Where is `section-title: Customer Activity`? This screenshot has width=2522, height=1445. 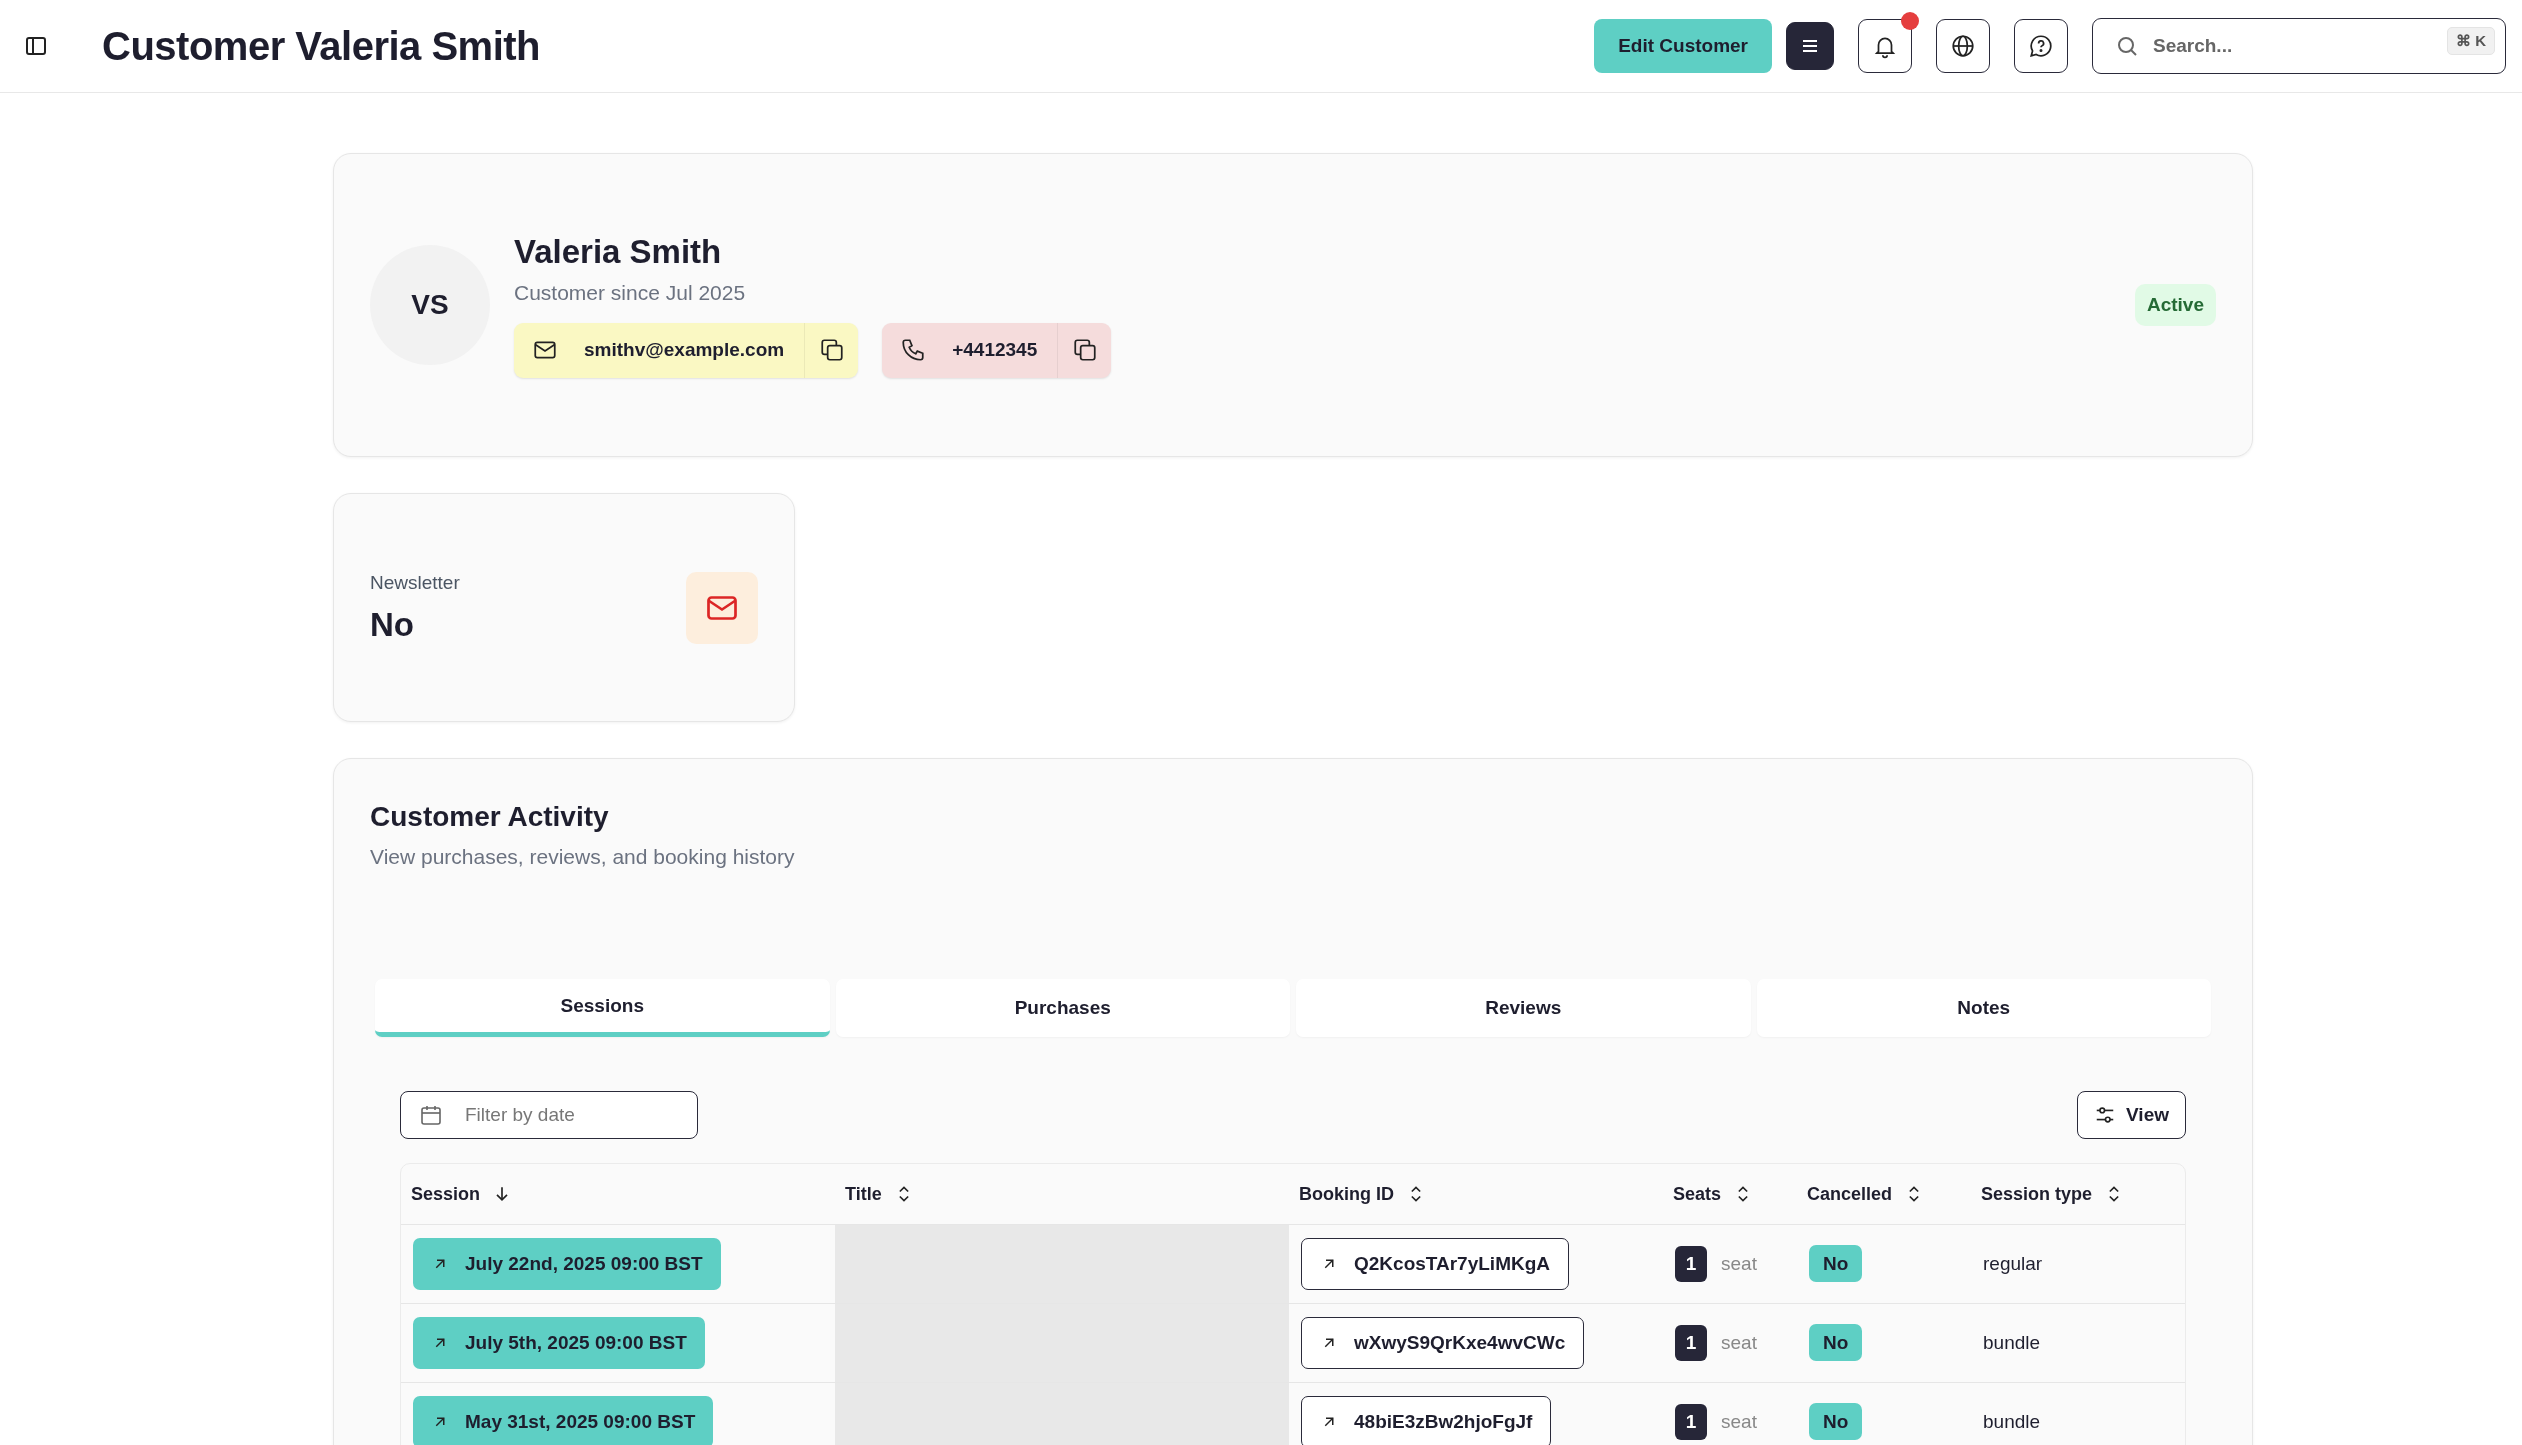
section-title: Customer Activity is located at coordinates (490, 817).